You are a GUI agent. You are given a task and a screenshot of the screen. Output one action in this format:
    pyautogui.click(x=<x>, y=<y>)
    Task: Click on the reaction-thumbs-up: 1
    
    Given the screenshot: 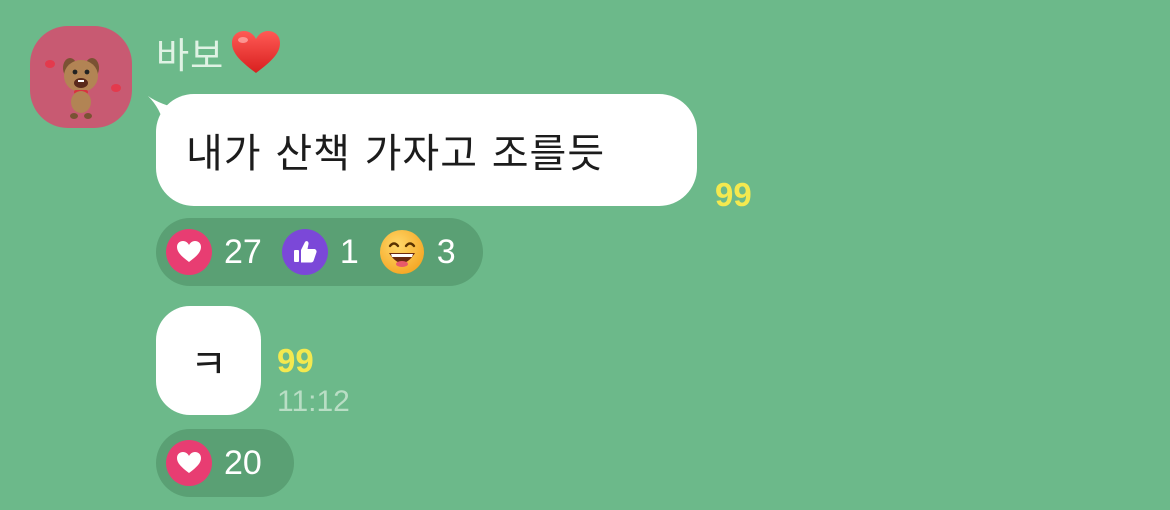 What is the action you would take?
    pyautogui.click(x=320, y=252)
    